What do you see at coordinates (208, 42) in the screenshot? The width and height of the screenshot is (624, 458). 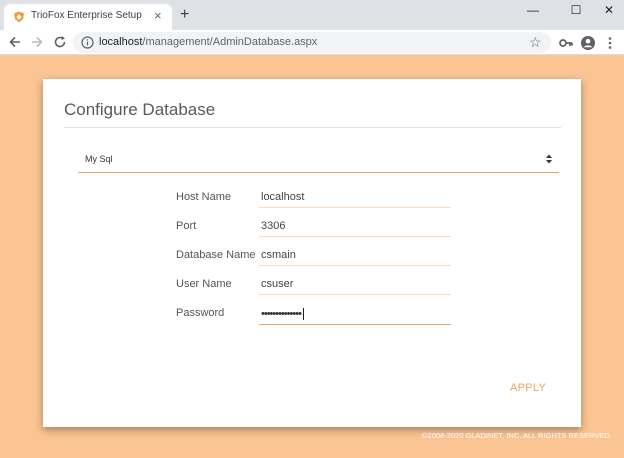 I see `url-text: localhost/management/AdminDatabase.aspx` at bounding box center [208, 42].